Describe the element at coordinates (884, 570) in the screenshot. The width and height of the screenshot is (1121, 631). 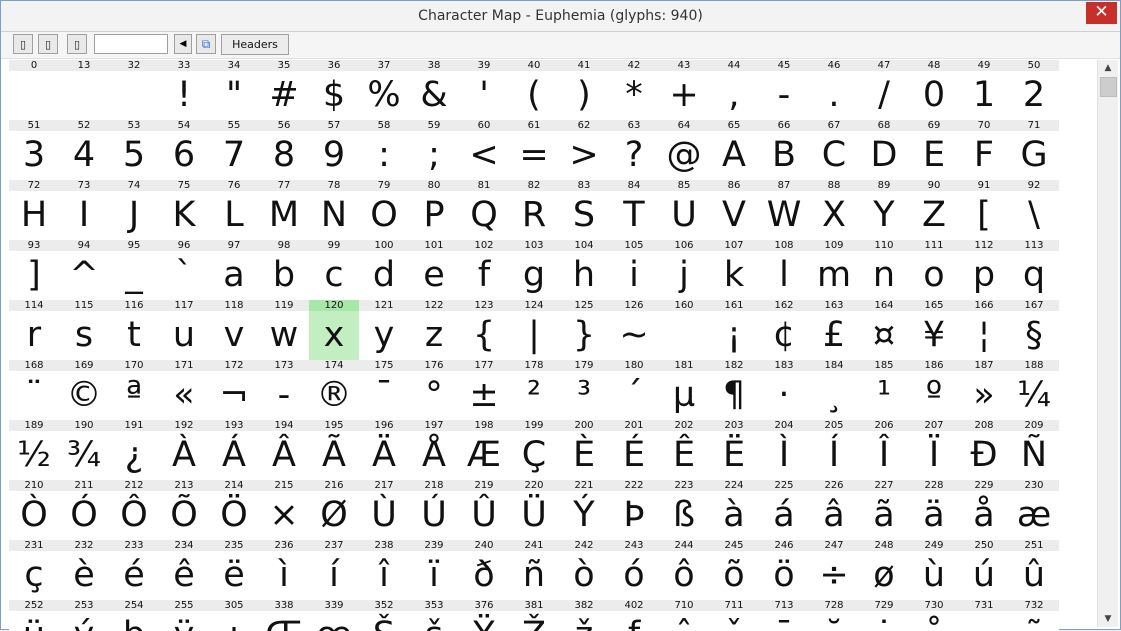
I see `glyph-cell: 248 ø` at that location.